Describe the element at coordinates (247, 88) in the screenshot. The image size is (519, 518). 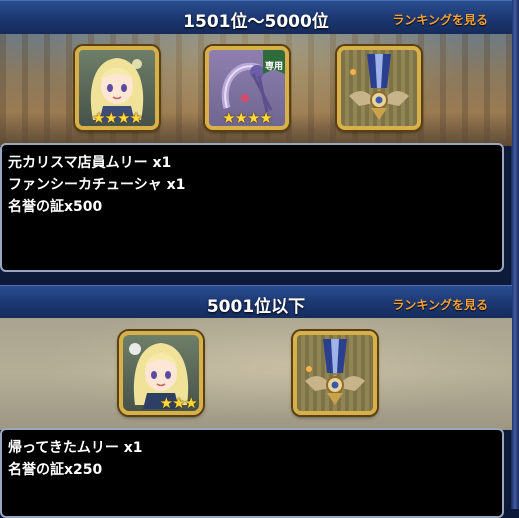
I see `fancy-katyusha-item-icon: 専用 ★★★★` at that location.